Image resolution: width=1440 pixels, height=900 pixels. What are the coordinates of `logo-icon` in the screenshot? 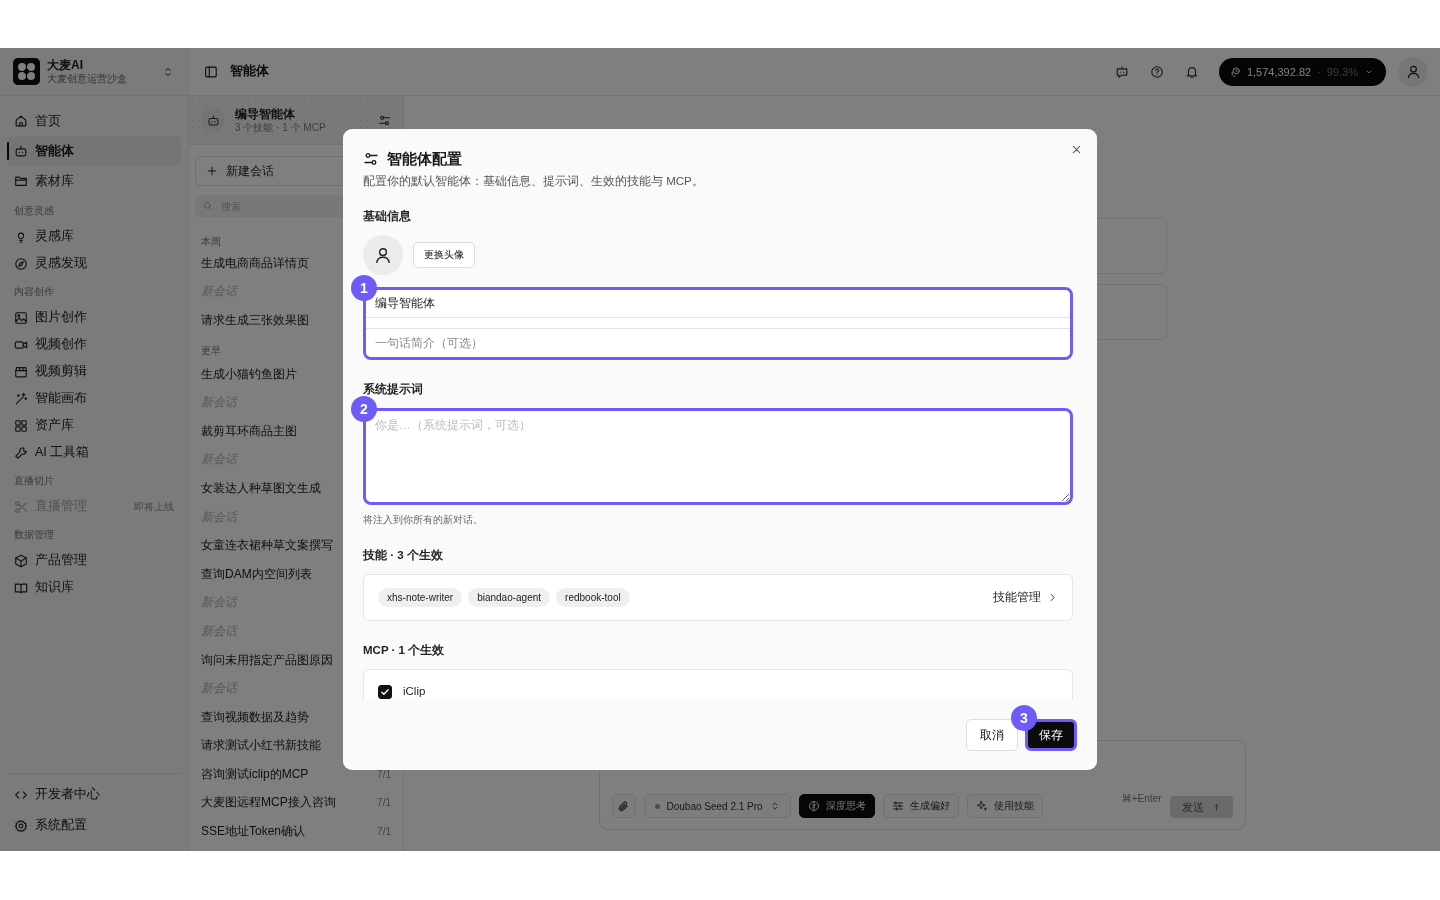 It's located at (26, 71).